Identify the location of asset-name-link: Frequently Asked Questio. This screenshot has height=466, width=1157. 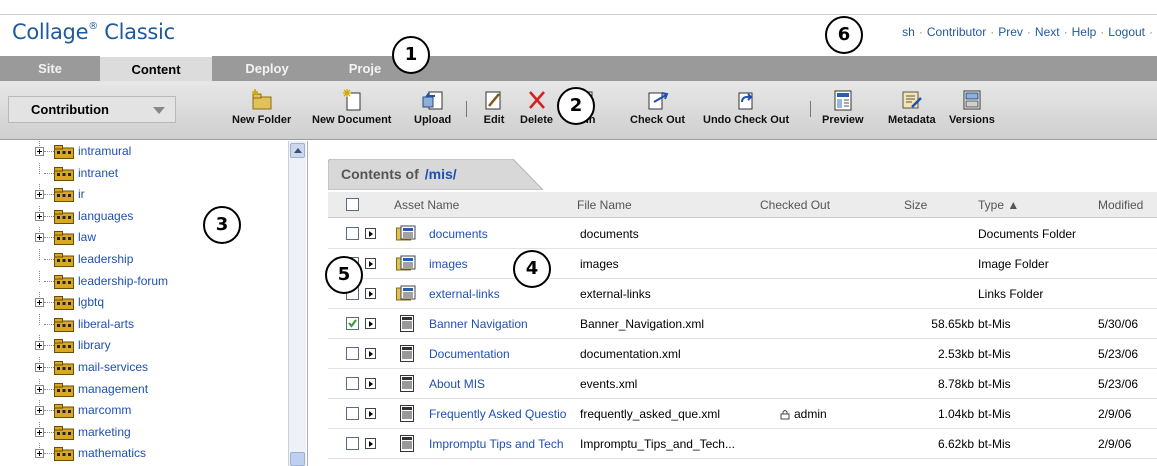
(503, 414).